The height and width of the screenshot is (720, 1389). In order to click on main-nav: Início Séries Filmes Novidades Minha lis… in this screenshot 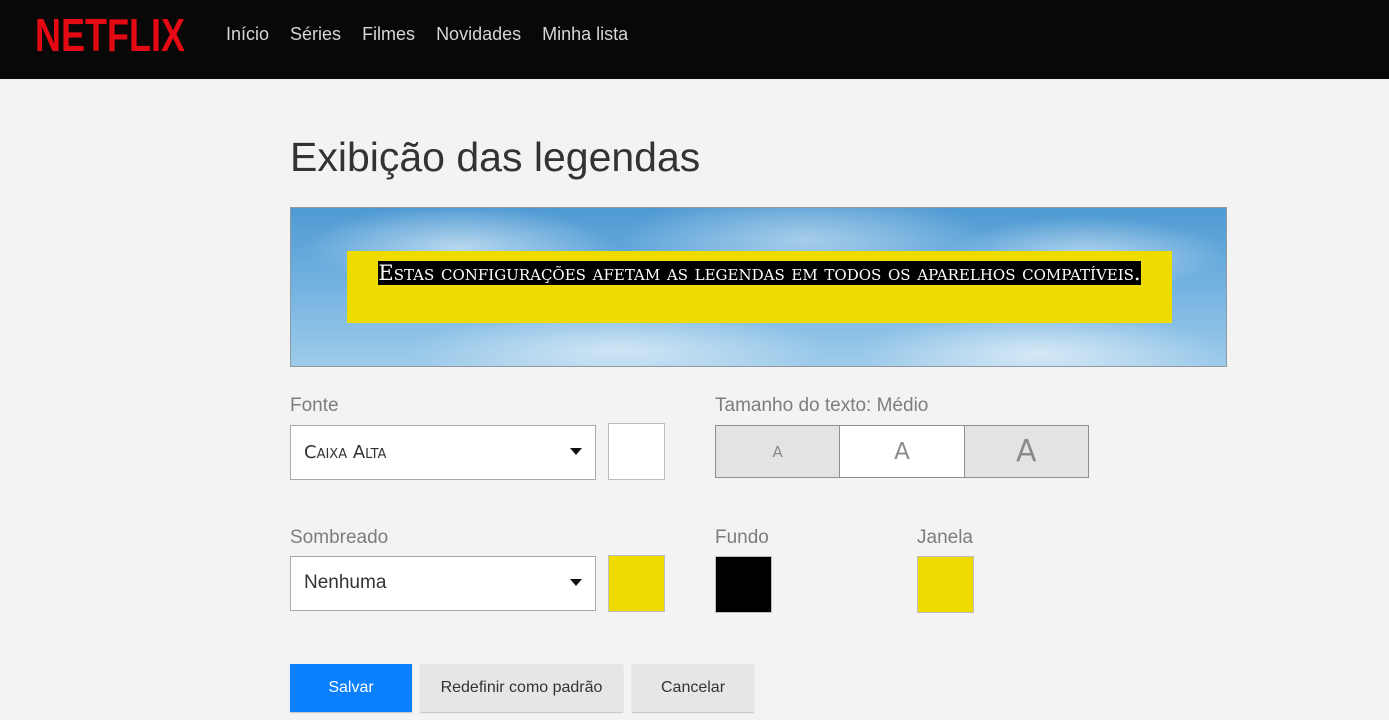, I will do `click(437, 34)`.